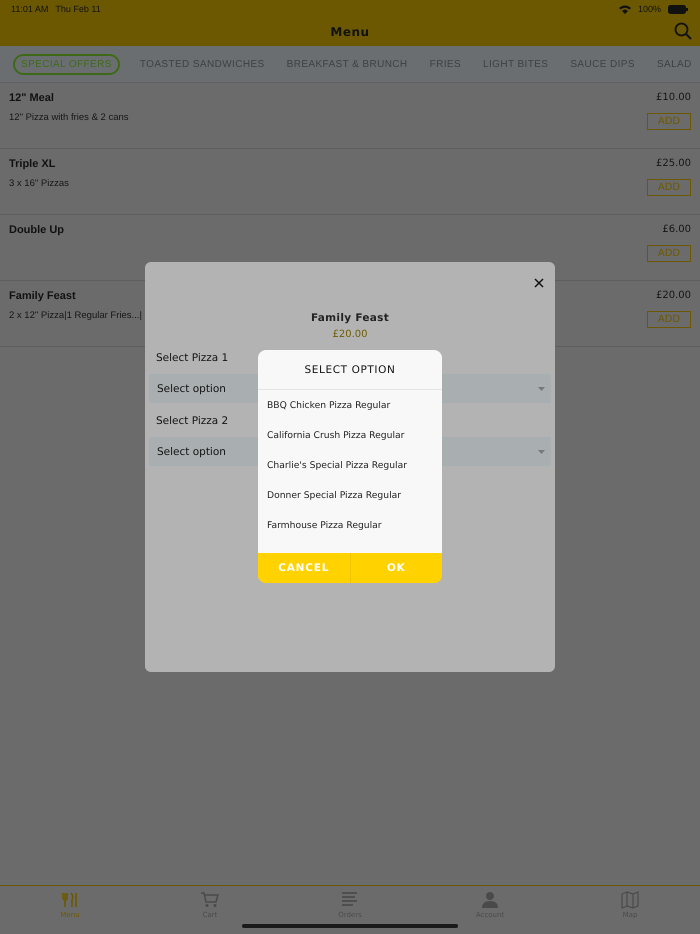  Describe the element at coordinates (350, 370) in the screenshot. I see `dialog-title: SELECT OPTION` at that location.